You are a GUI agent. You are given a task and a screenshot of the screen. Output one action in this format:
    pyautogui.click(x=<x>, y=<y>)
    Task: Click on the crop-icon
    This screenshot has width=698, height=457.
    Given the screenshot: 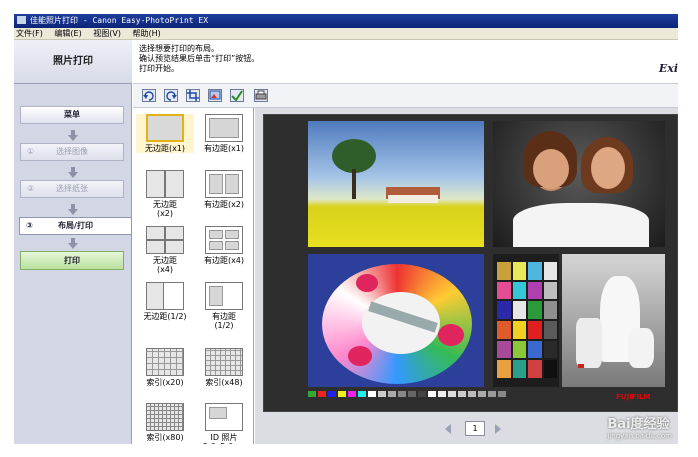 What is the action you would take?
    pyautogui.click(x=193, y=95)
    